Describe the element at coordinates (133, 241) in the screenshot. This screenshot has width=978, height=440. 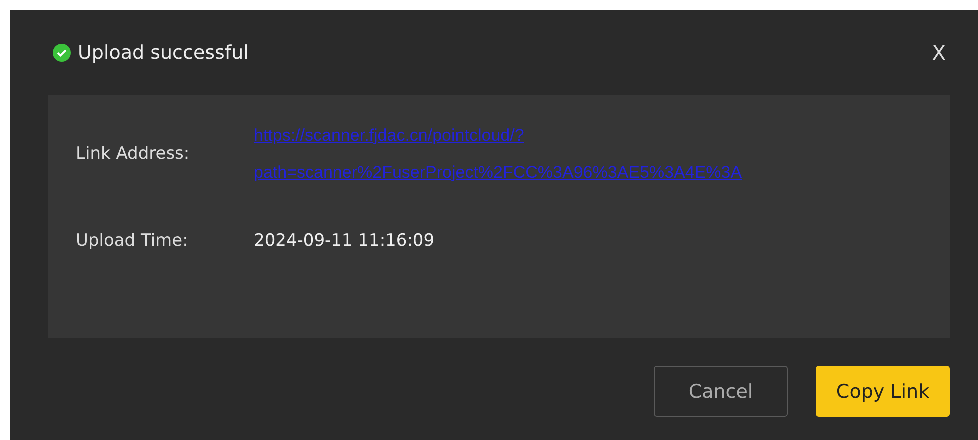
I see `field-label: Upload Time:` at that location.